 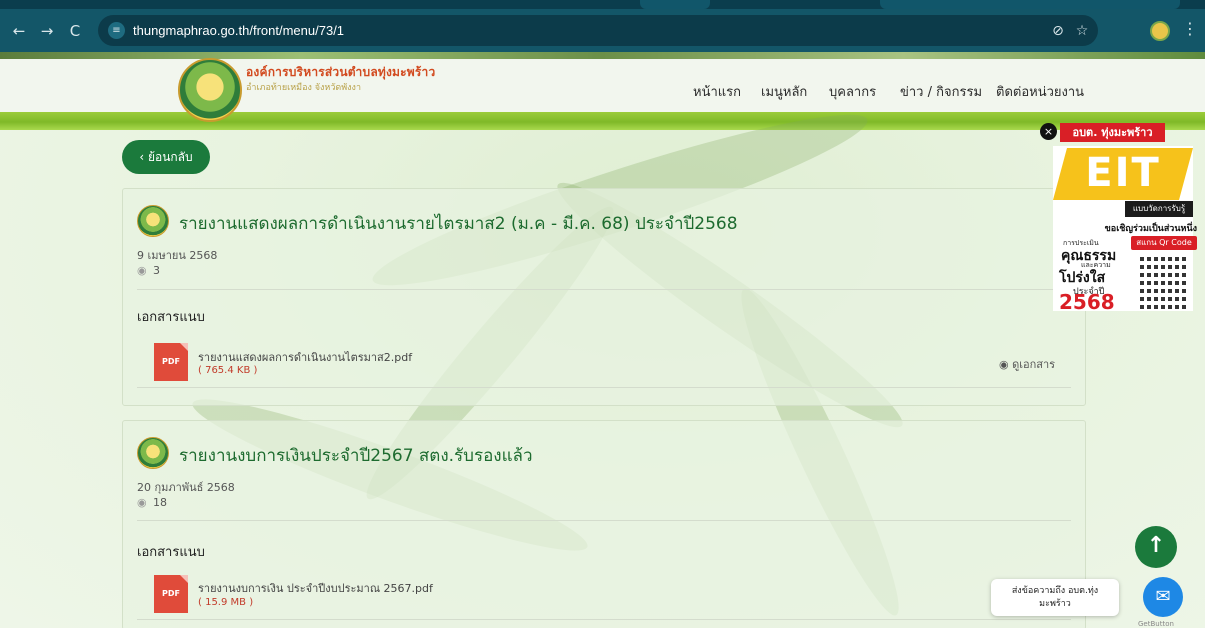 I want to click on post-date: 20 กุมภาพันธ์ 2568, so click(x=186, y=487).